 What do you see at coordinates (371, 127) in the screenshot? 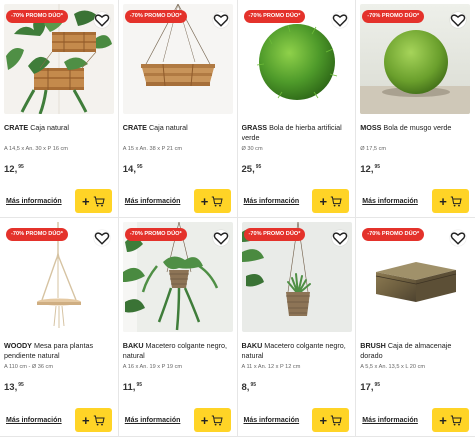
I see `product-brand: MOSS` at bounding box center [371, 127].